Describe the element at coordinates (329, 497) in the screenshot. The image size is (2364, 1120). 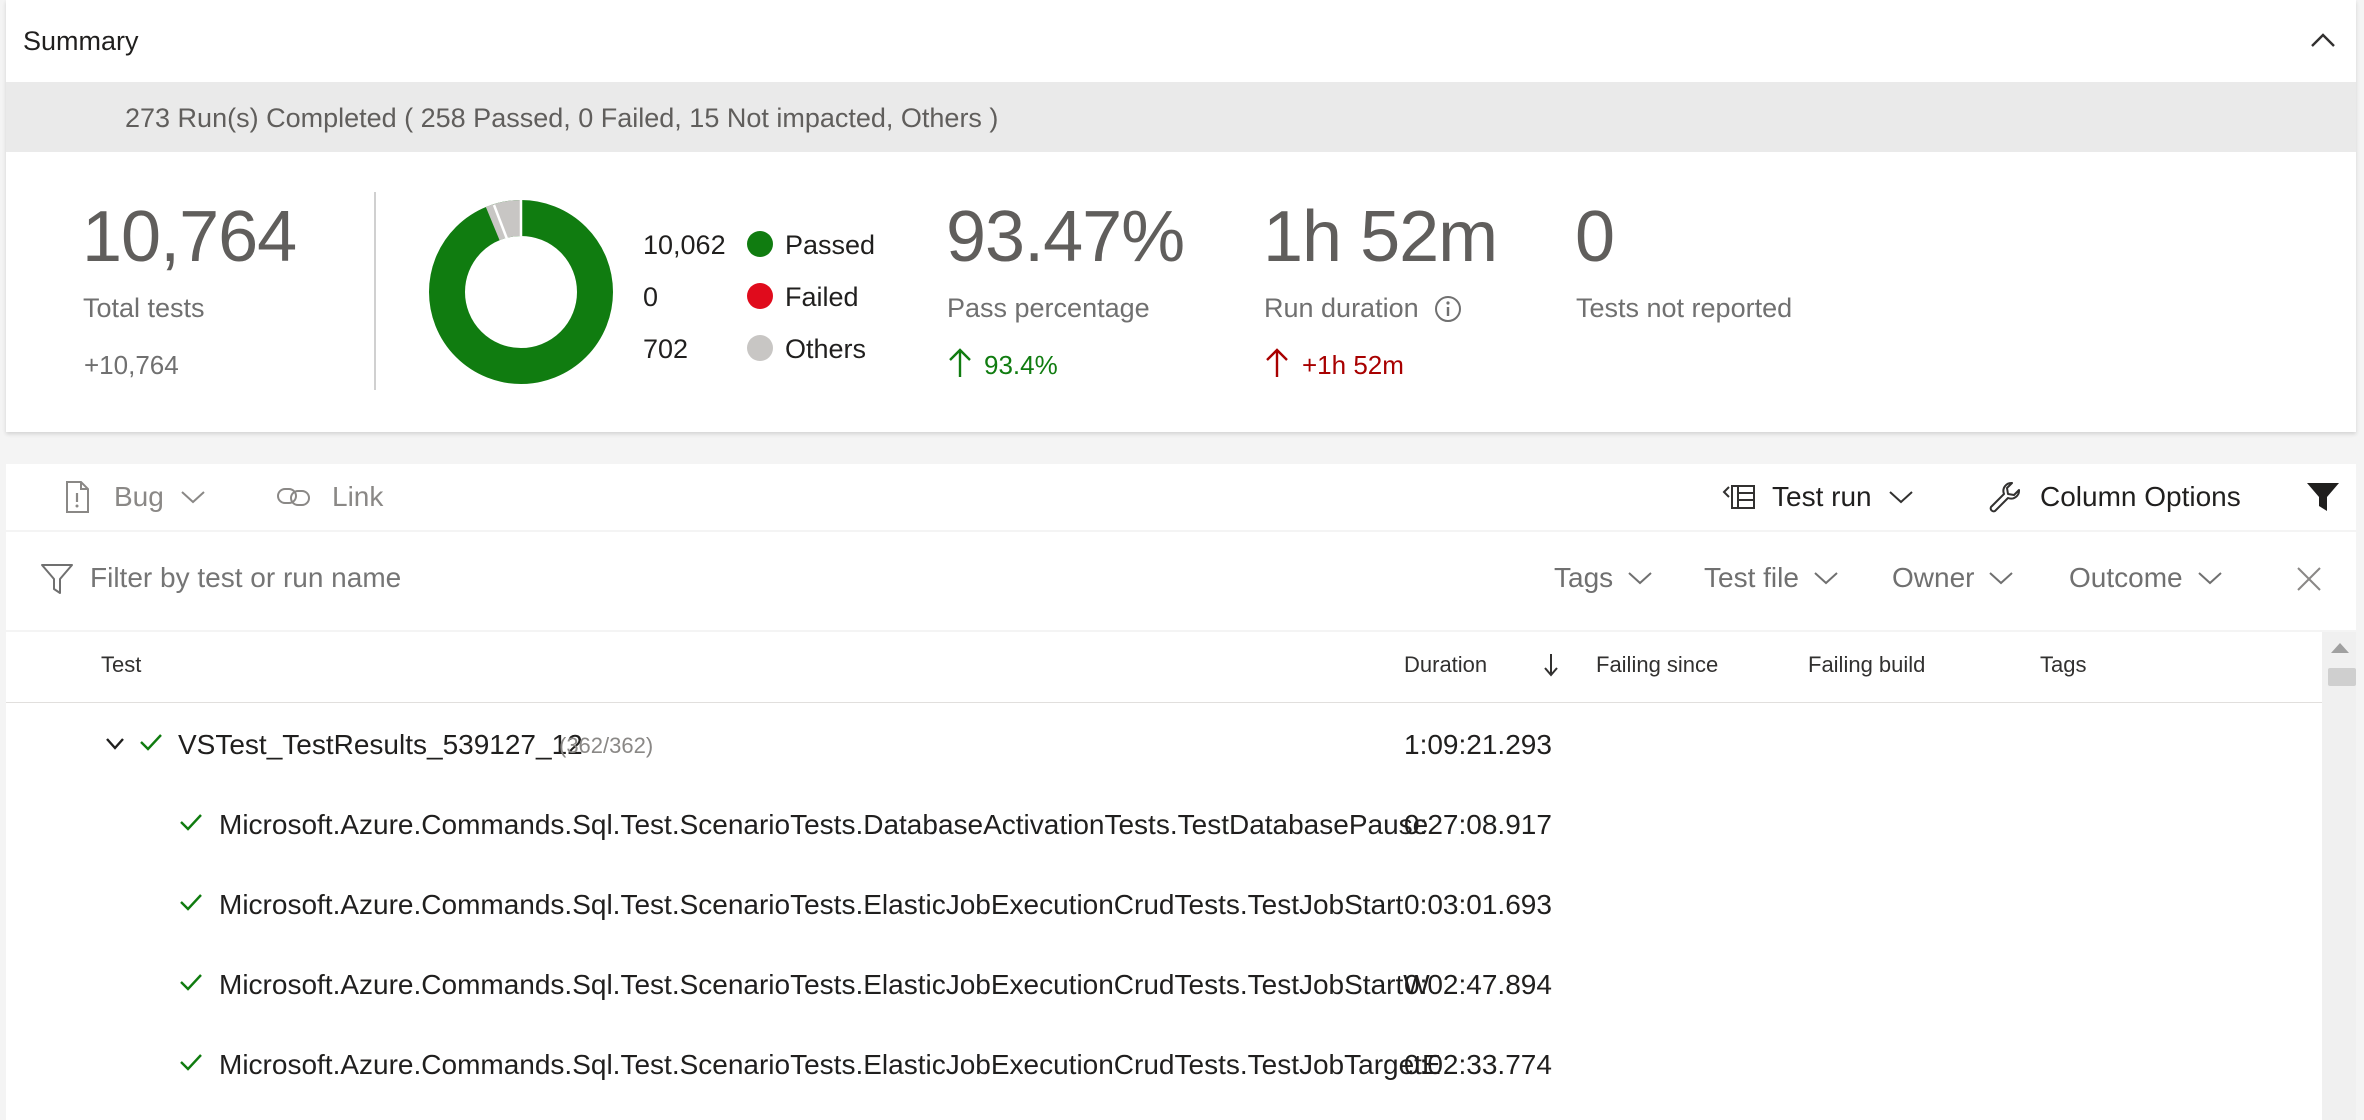
I see `link-button: Link` at that location.